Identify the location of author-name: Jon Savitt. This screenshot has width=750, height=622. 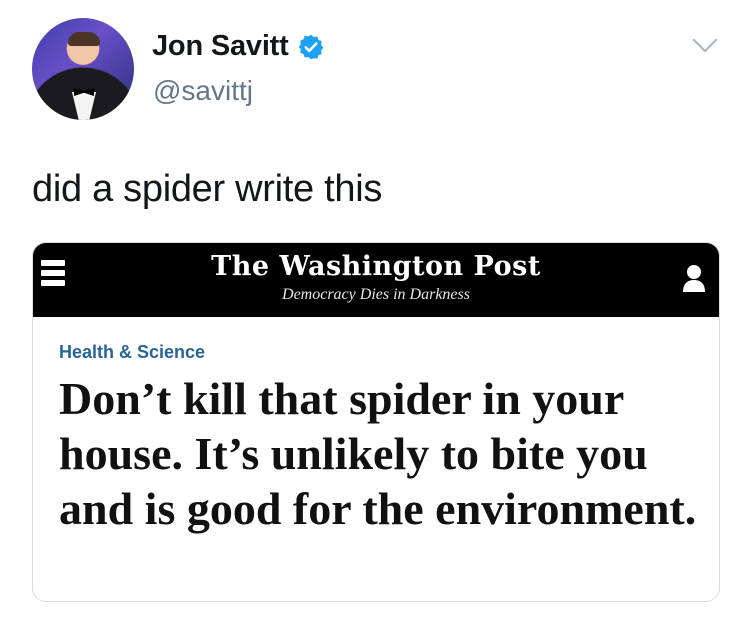
(220, 46).